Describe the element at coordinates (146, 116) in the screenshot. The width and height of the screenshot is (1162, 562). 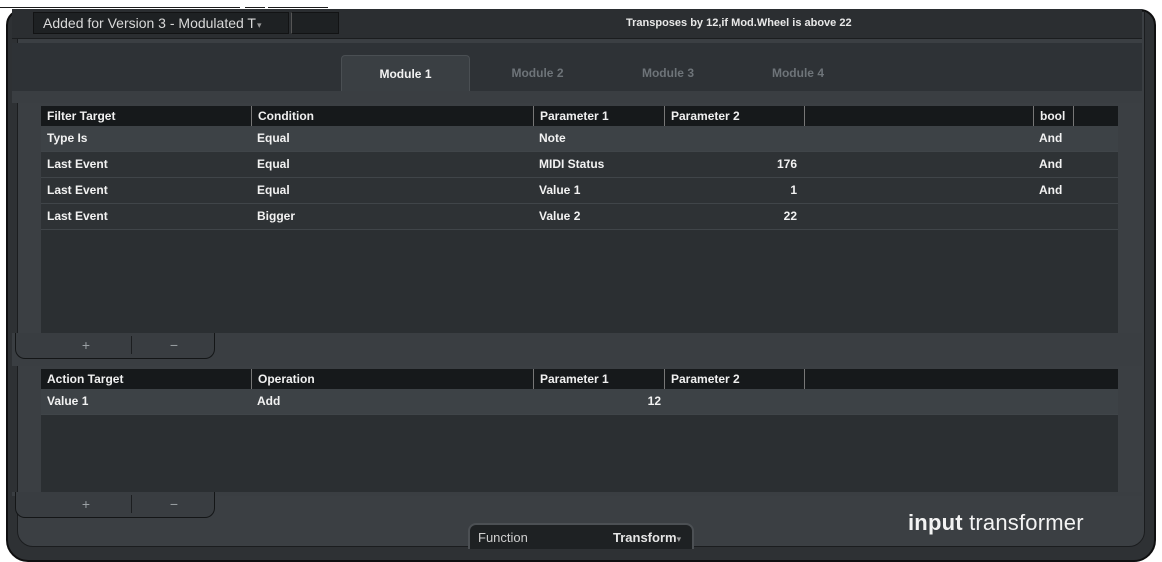
I see `column-header-filter-target: Filter Target` at that location.